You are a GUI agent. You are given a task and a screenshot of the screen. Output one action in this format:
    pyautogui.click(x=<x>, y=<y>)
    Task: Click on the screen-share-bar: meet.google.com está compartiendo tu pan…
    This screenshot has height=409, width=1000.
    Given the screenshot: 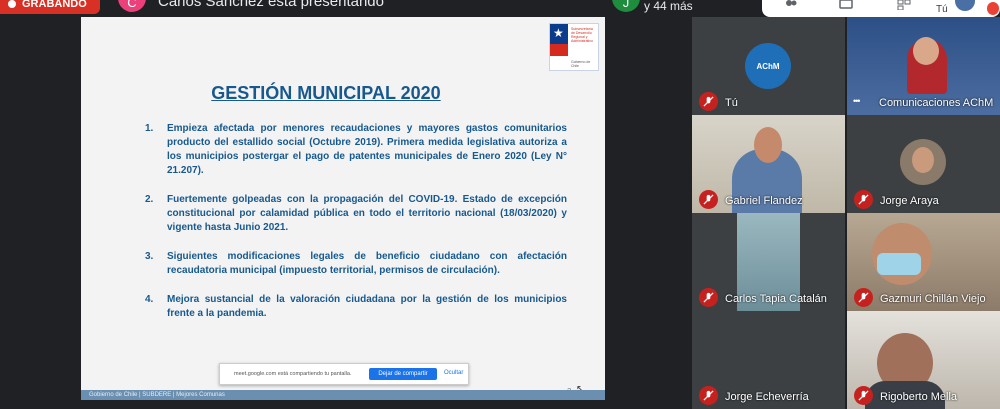 What is the action you would take?
    pyautogui.click(x=344, y=374)
    